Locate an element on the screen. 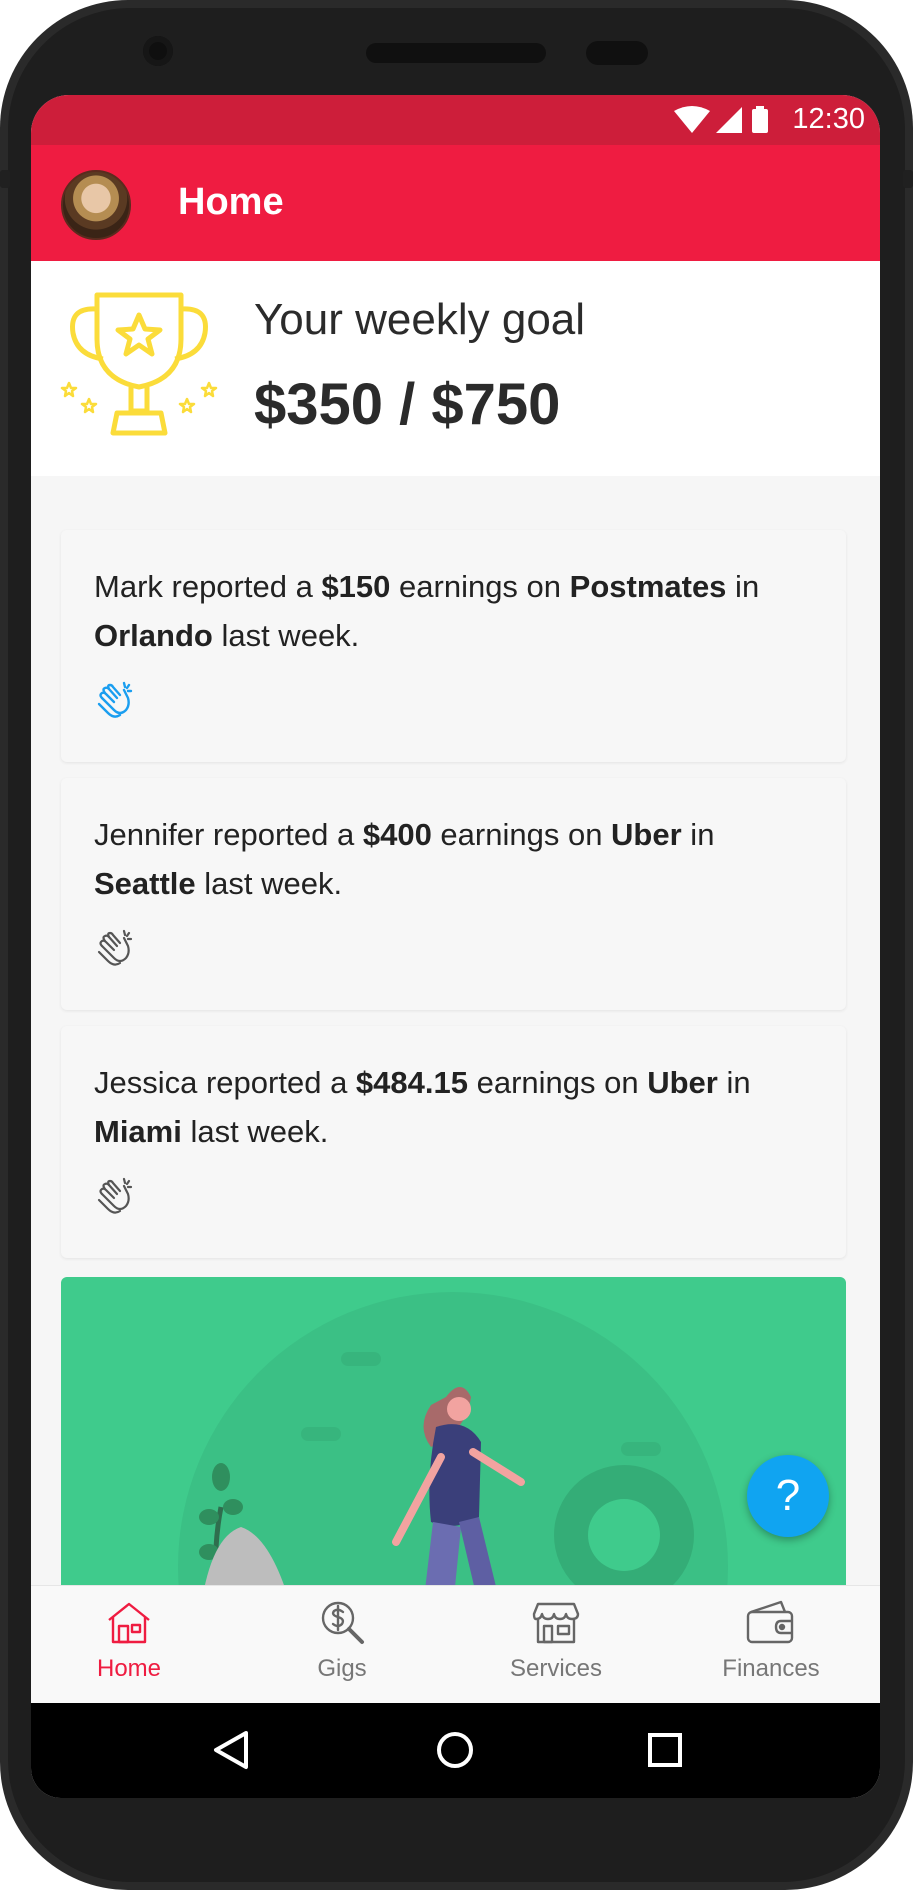 This screenshot has height=1890, width=913. city: Miami is located at coordinates (138, 1131).